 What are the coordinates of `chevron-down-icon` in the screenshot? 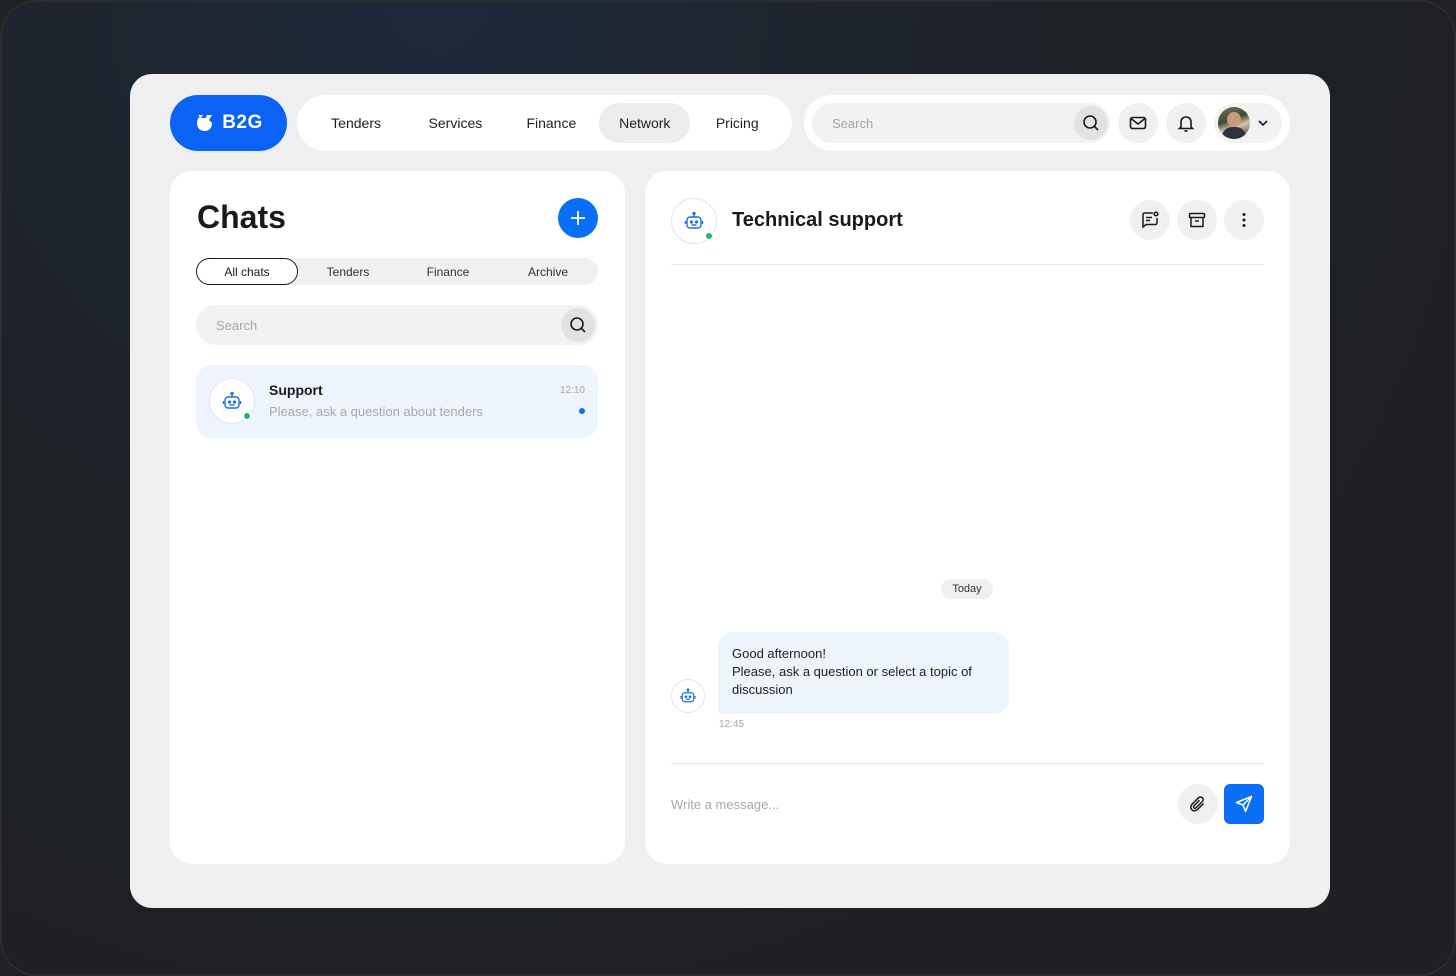 It's located at (1263, 123).